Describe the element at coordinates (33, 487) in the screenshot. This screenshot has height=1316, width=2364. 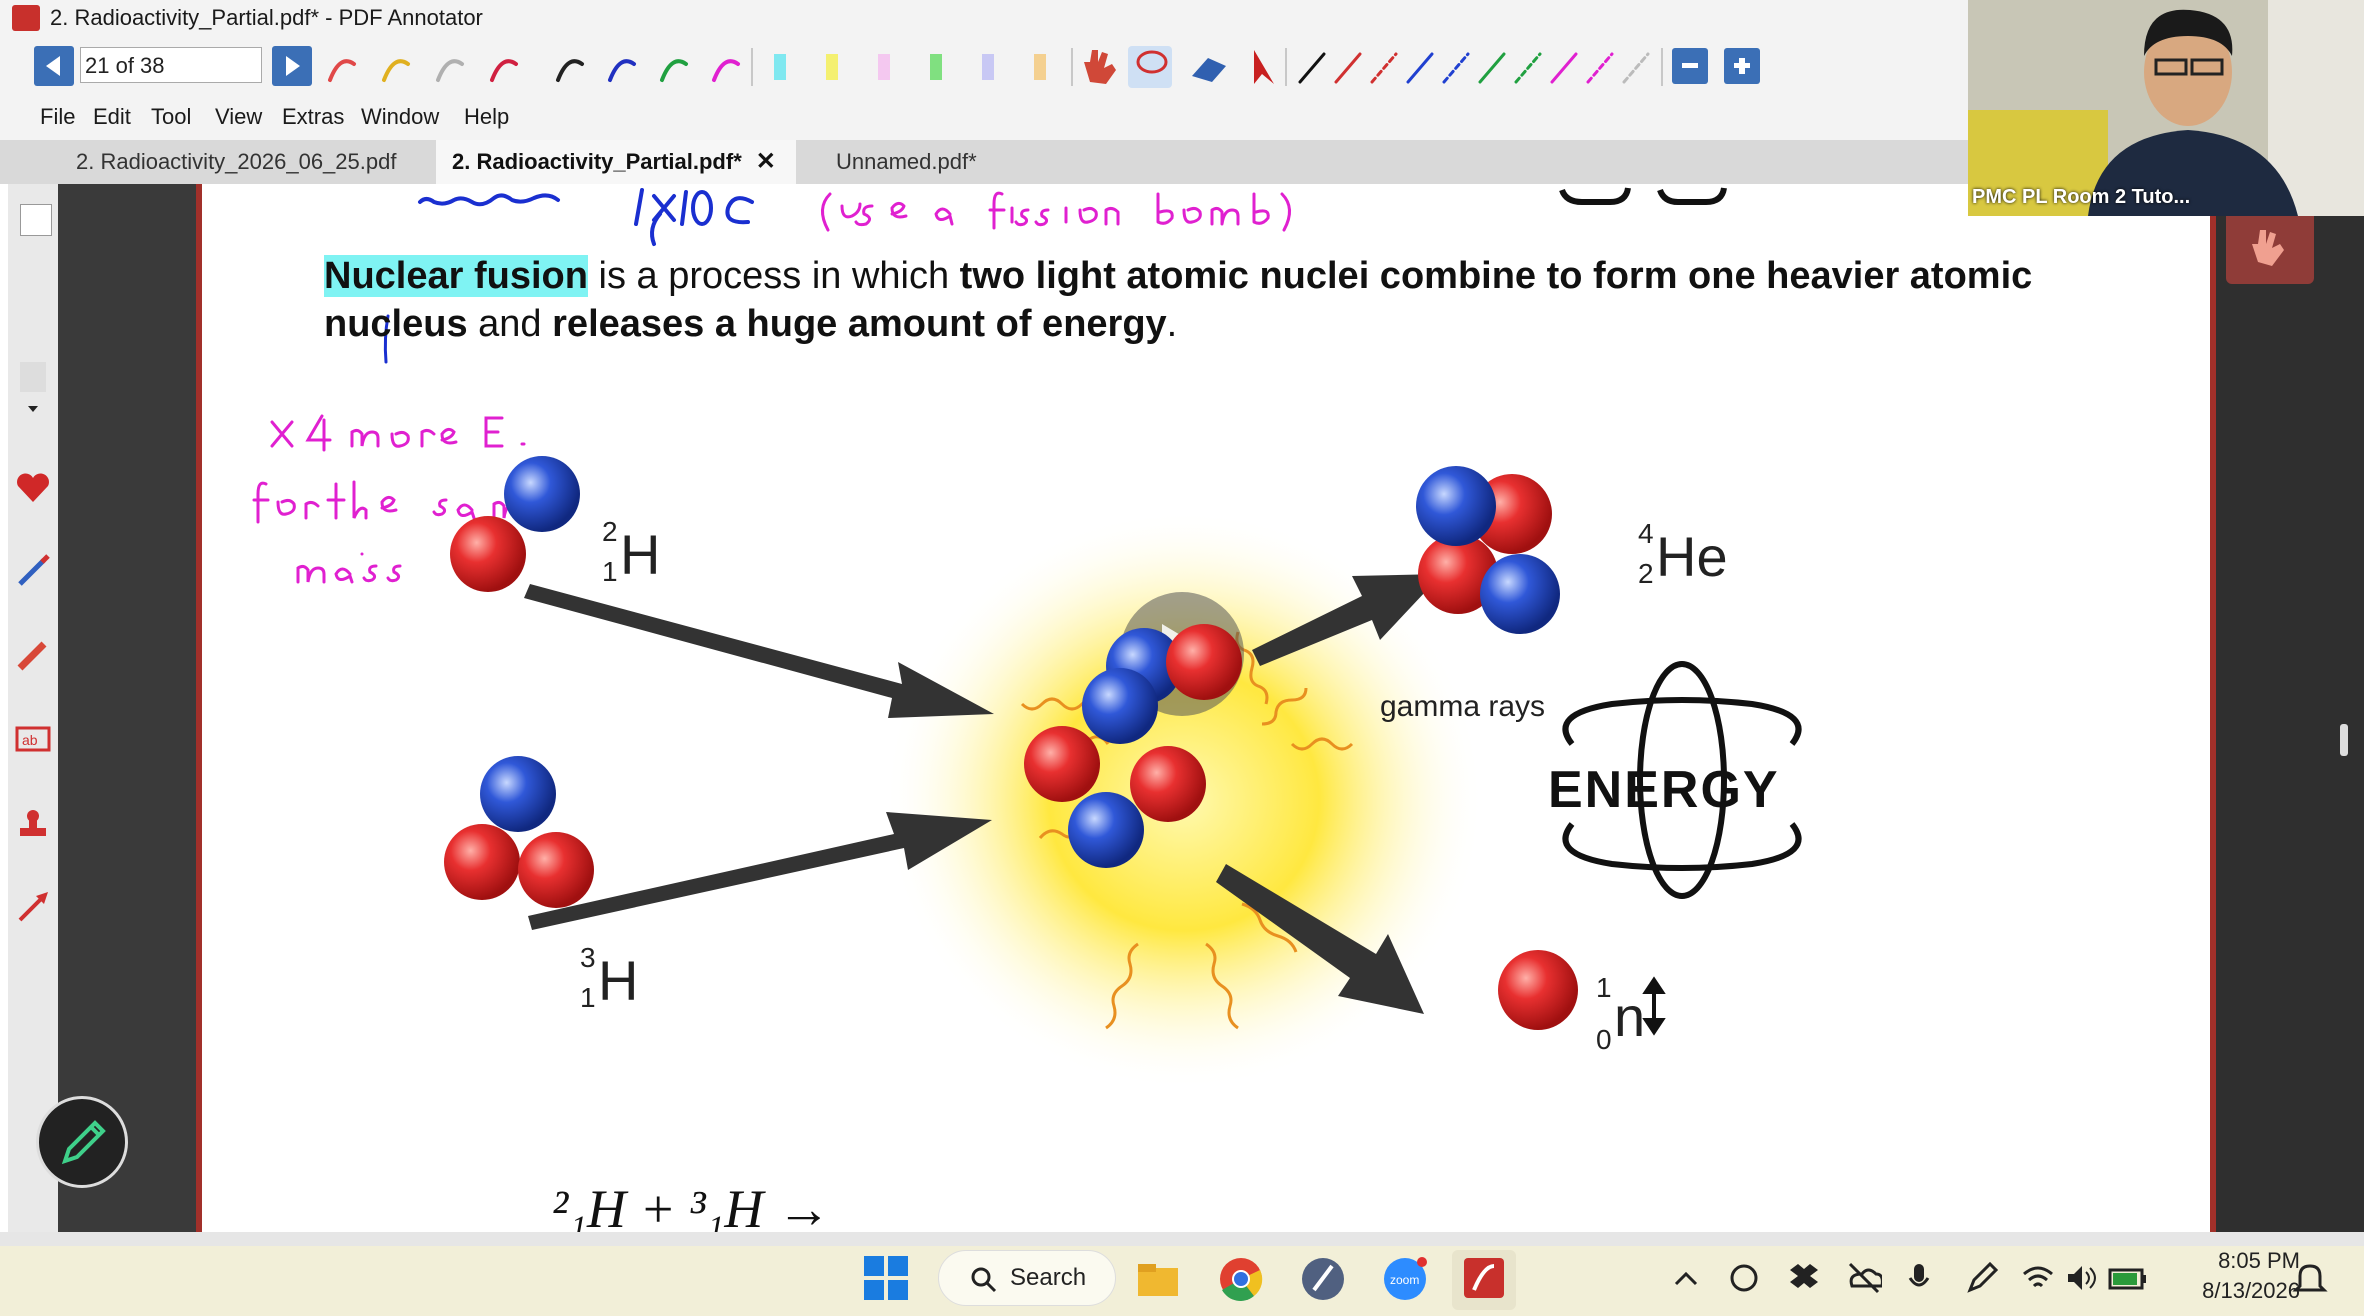
I see `favorites-heart-icon` at that location.